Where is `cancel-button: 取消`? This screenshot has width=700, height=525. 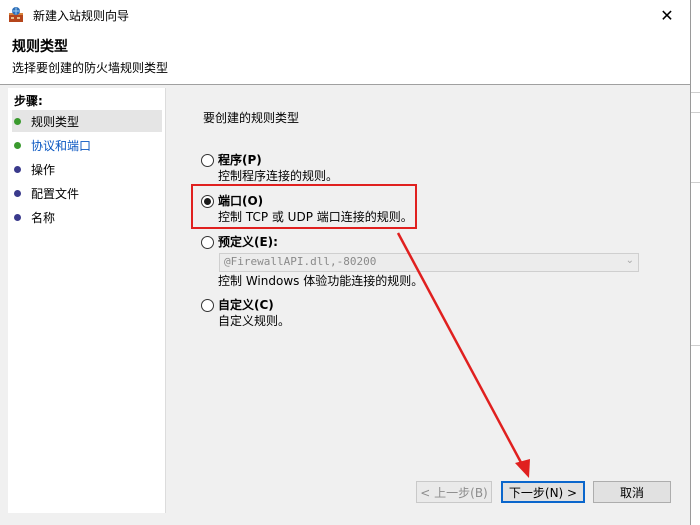 cancel-button: 取消 is located at coordinates (632, 492).